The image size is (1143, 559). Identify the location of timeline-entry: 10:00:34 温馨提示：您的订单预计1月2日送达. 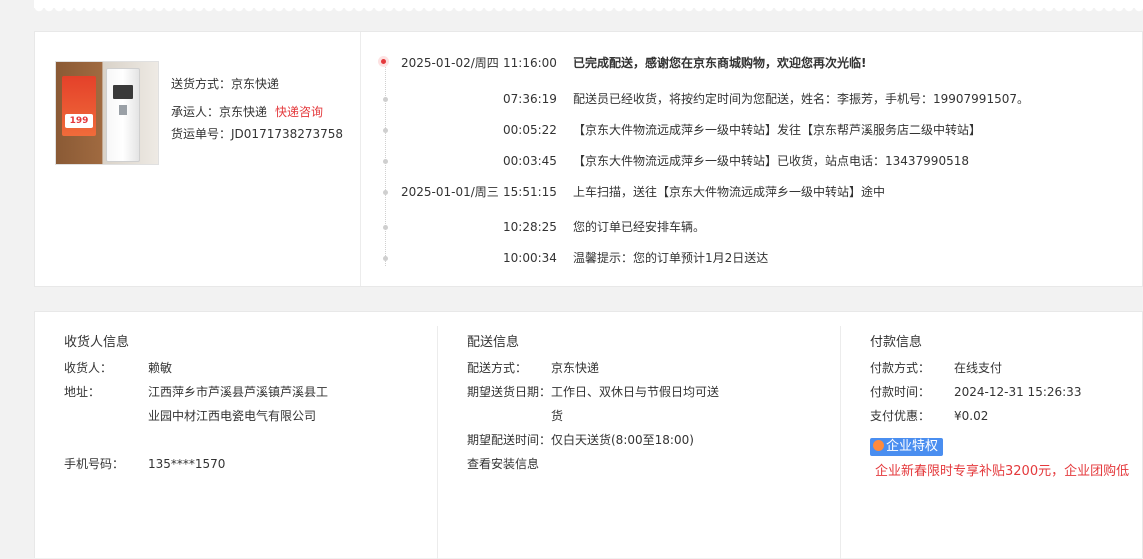
(572, 258).